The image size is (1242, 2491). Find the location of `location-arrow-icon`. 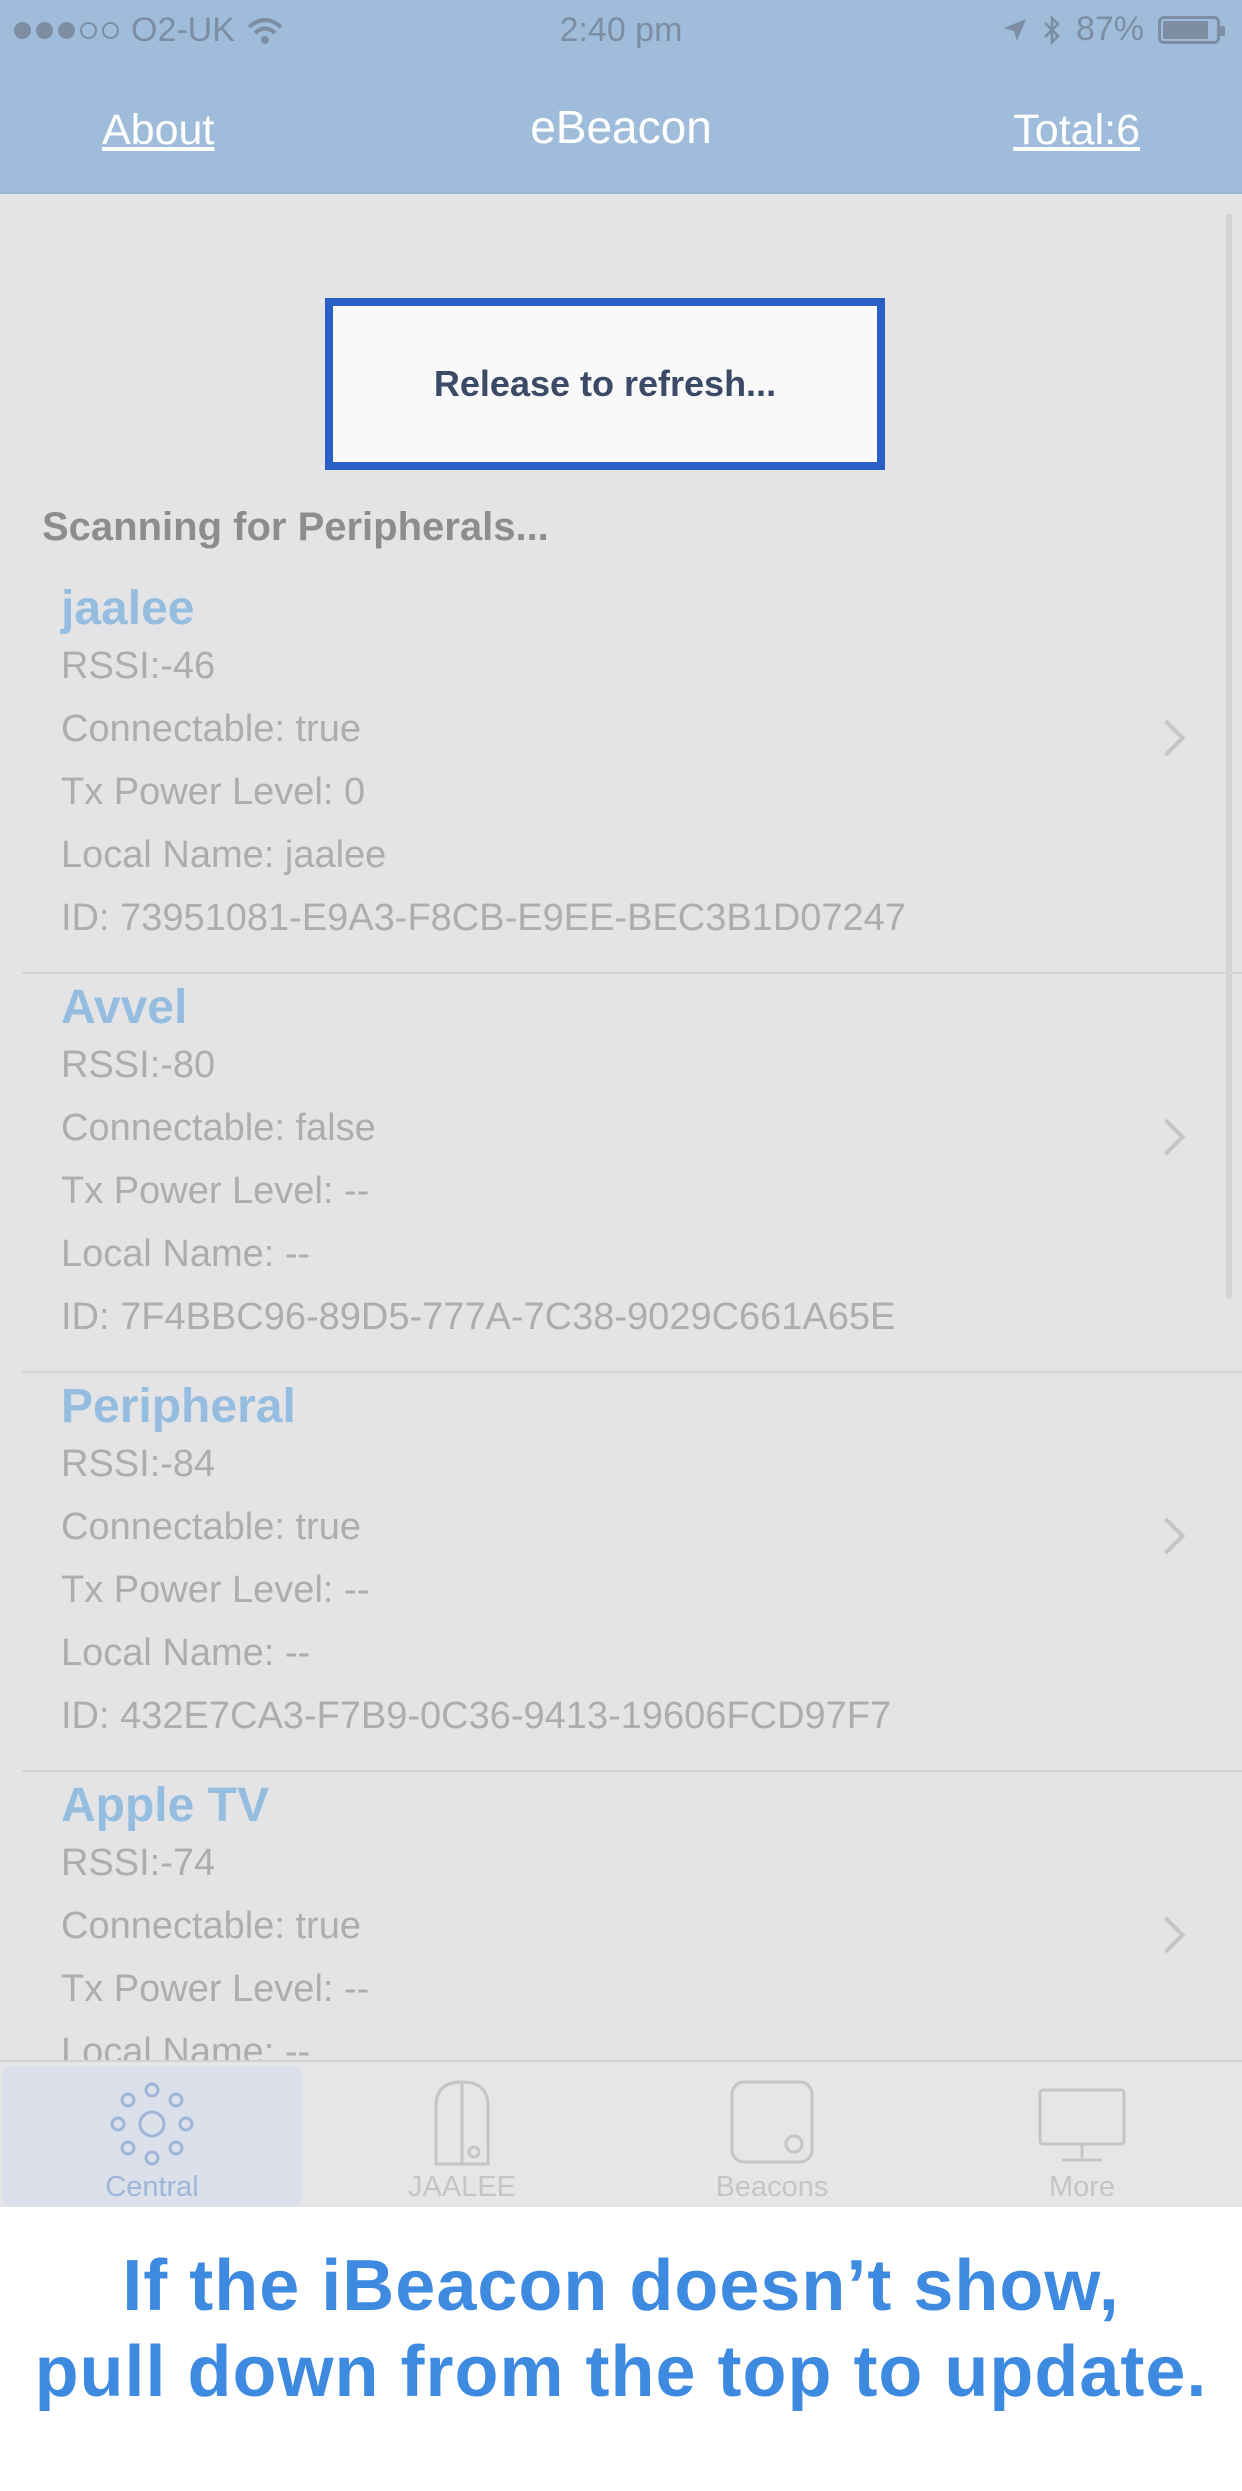

location-arrow-icon is located at coordinates (1014, 29).